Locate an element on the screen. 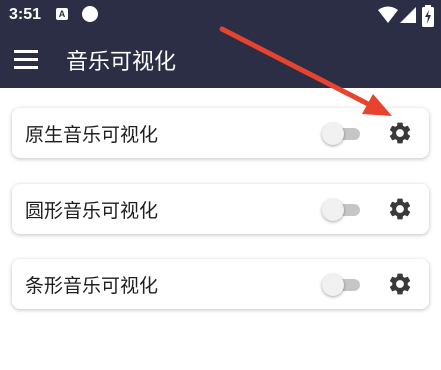 Image resolution: width=441 pixels, height=370 pixels. list-item-bar-visualizer: 条形音乐可视化 is located at coordinates (220, 284).